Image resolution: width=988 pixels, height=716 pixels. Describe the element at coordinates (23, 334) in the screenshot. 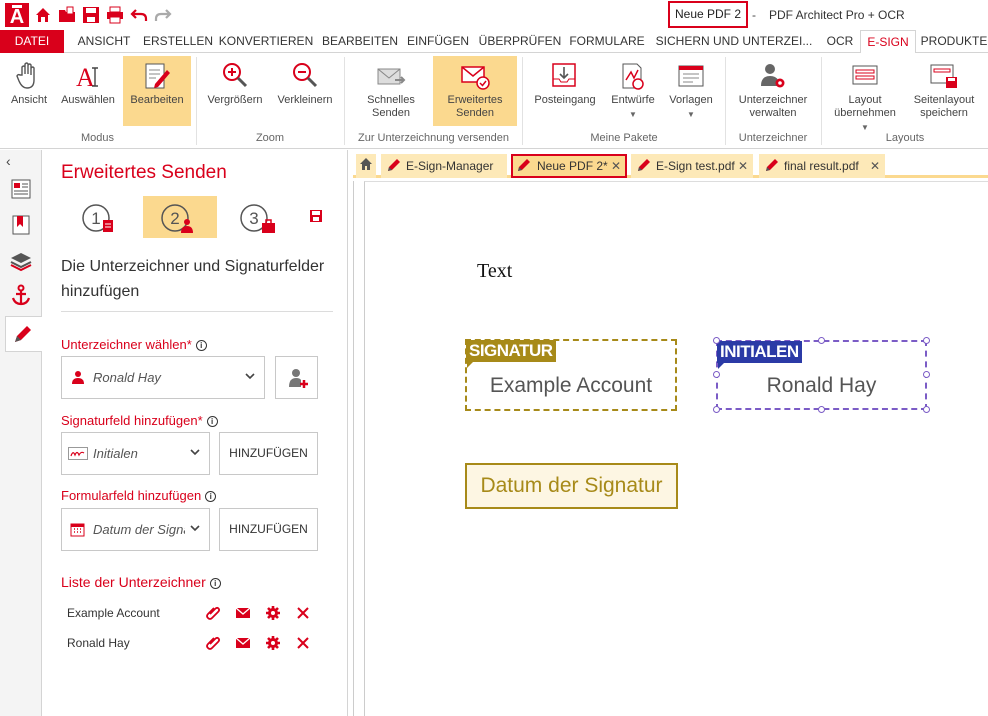

I see `esign-panel-tab` at that location.